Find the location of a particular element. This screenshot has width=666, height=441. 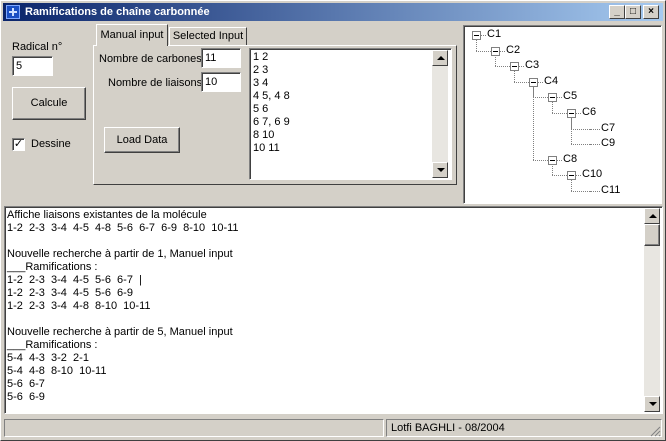

resize-grip-icon is located at coordinates (655, 431).